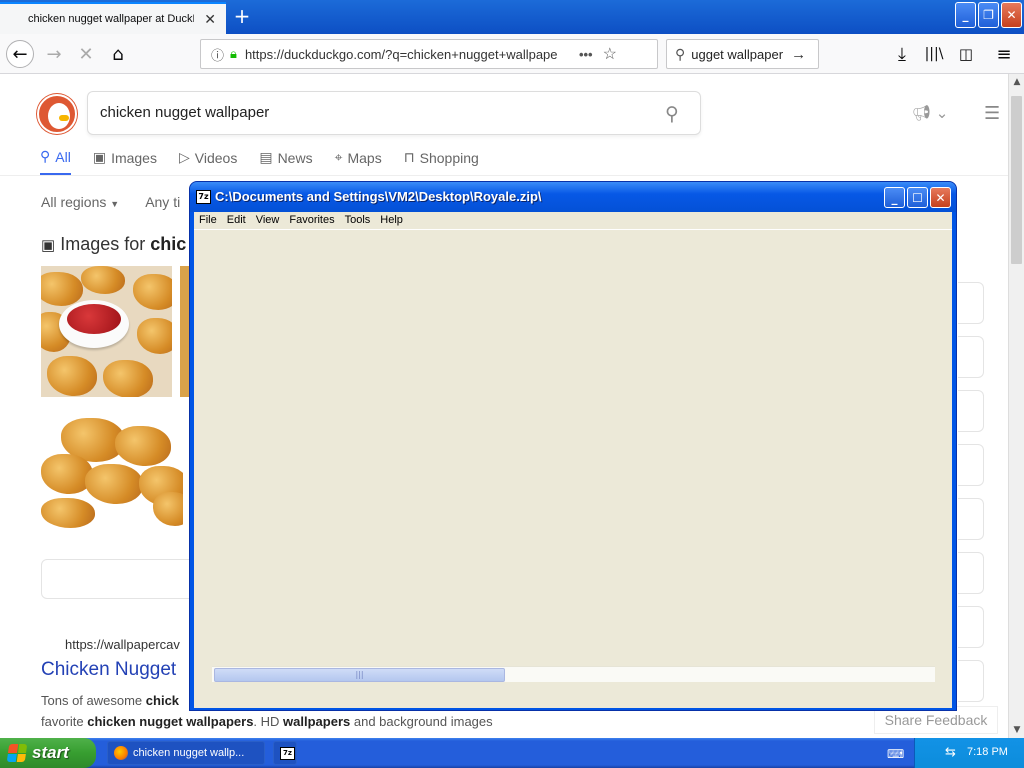 This screenshot has width=1024, height=768. Describe the element at coordinates (103, 244) in the screenshot. I see `images-heading-prefix: Images for` at that location.